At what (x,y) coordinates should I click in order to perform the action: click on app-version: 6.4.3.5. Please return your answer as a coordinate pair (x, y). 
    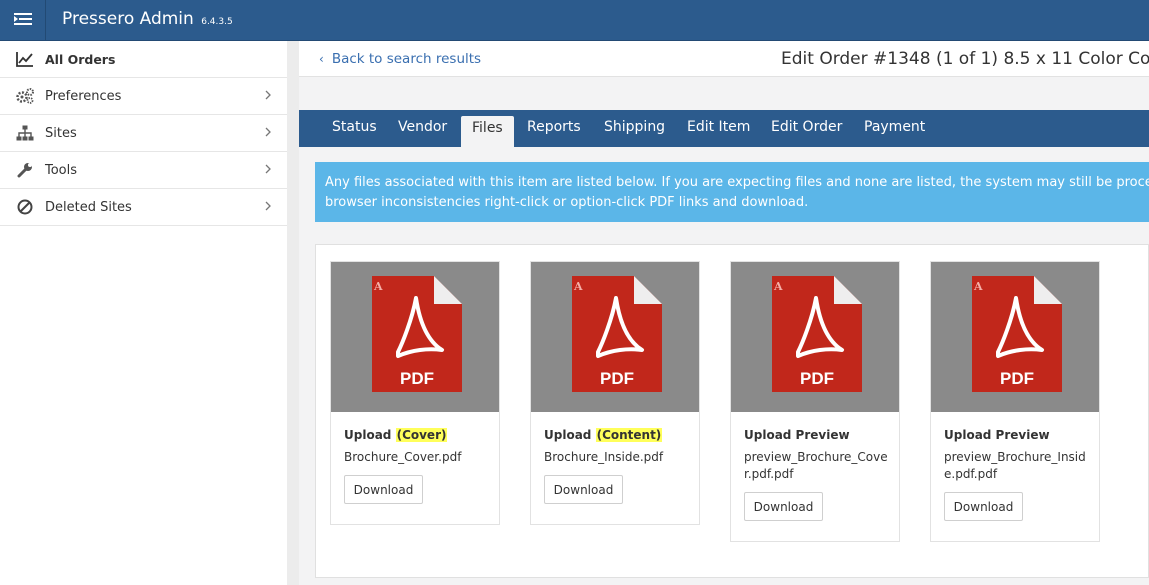
    Looking at the image, I should click on (217, 22).